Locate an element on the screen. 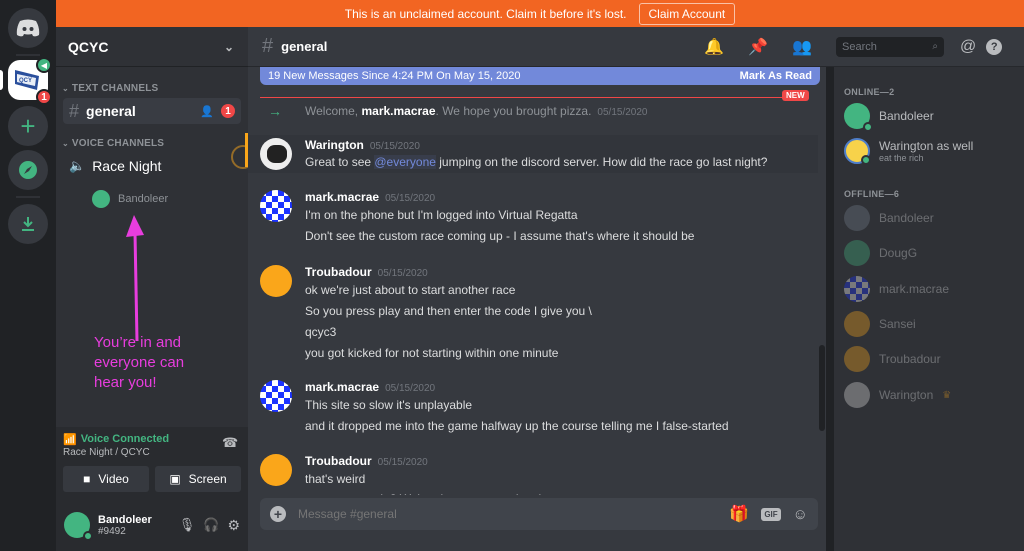 The image size is (1024, 551). server-name: QCYC is located at coordinates (88, 46).